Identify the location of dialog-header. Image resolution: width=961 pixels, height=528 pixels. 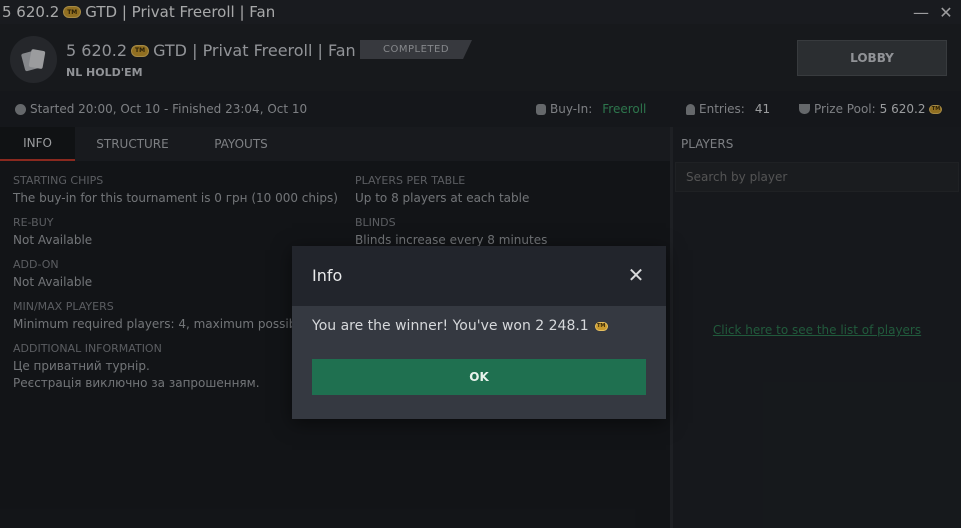
(479, 276).